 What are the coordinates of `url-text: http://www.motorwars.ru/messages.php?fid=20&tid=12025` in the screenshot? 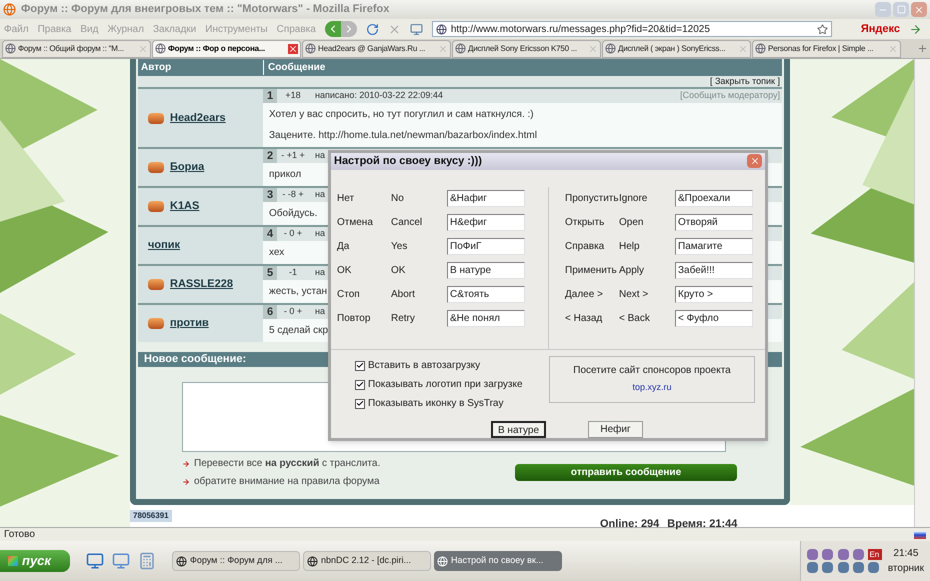 It's located at (580, 29).